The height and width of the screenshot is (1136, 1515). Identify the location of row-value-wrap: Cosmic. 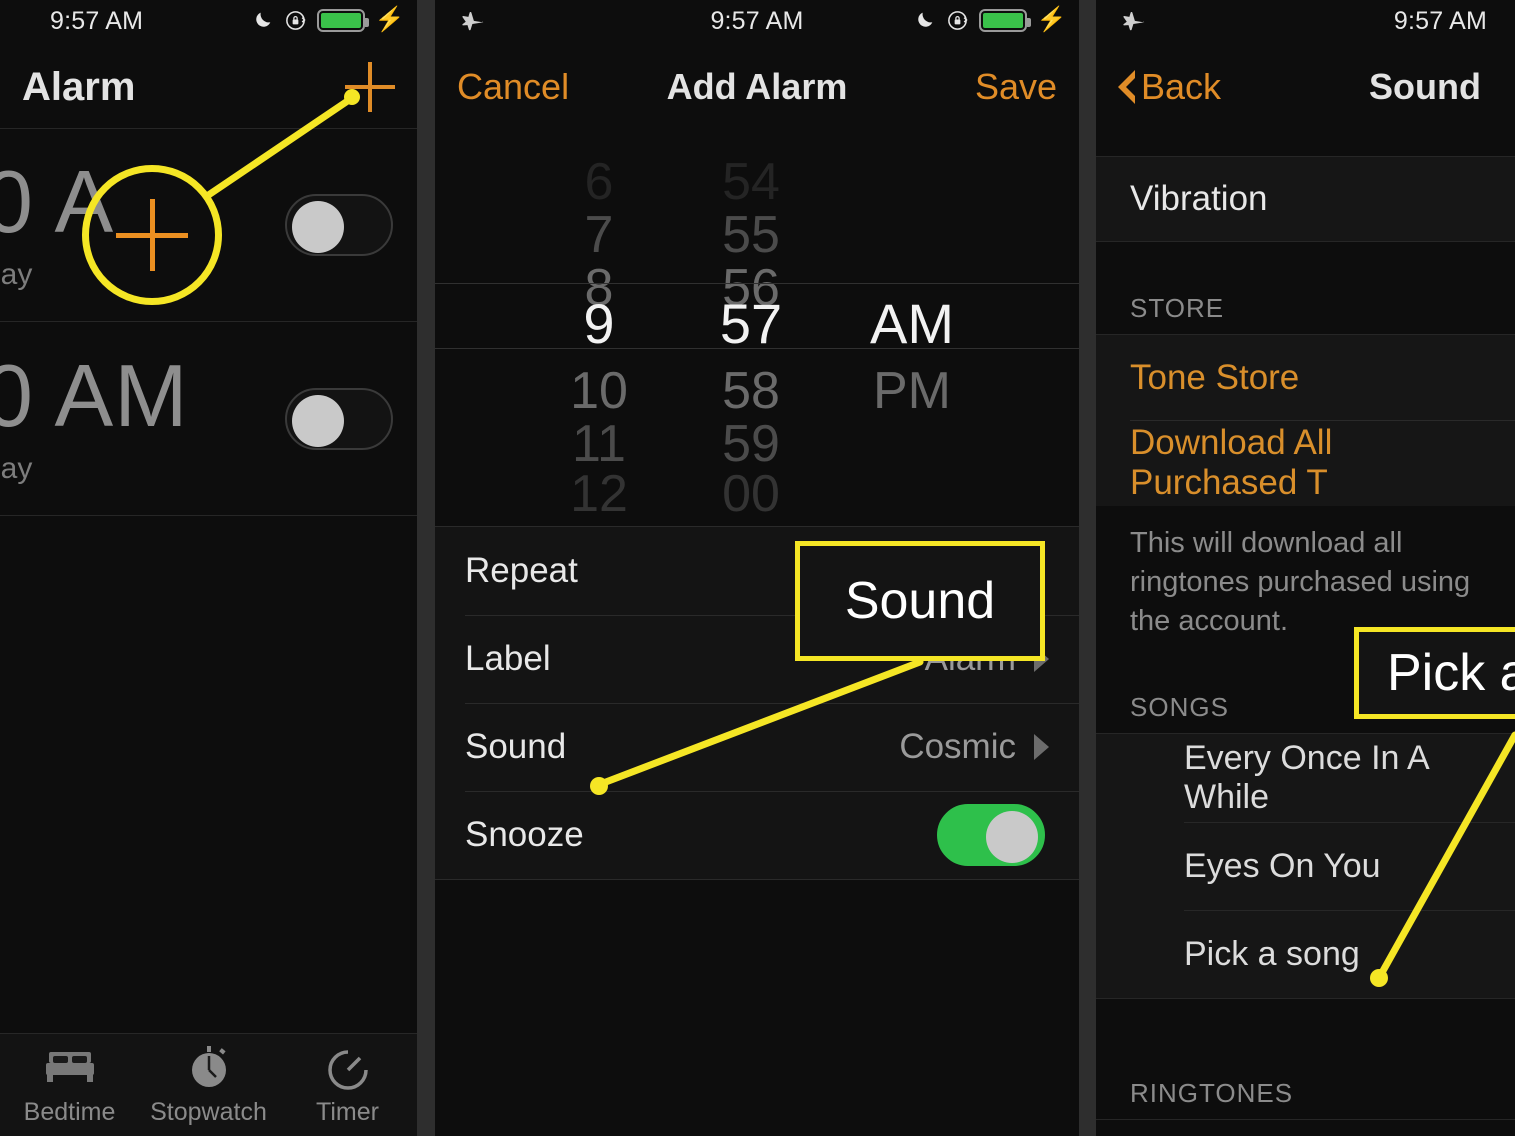
(974, 747).